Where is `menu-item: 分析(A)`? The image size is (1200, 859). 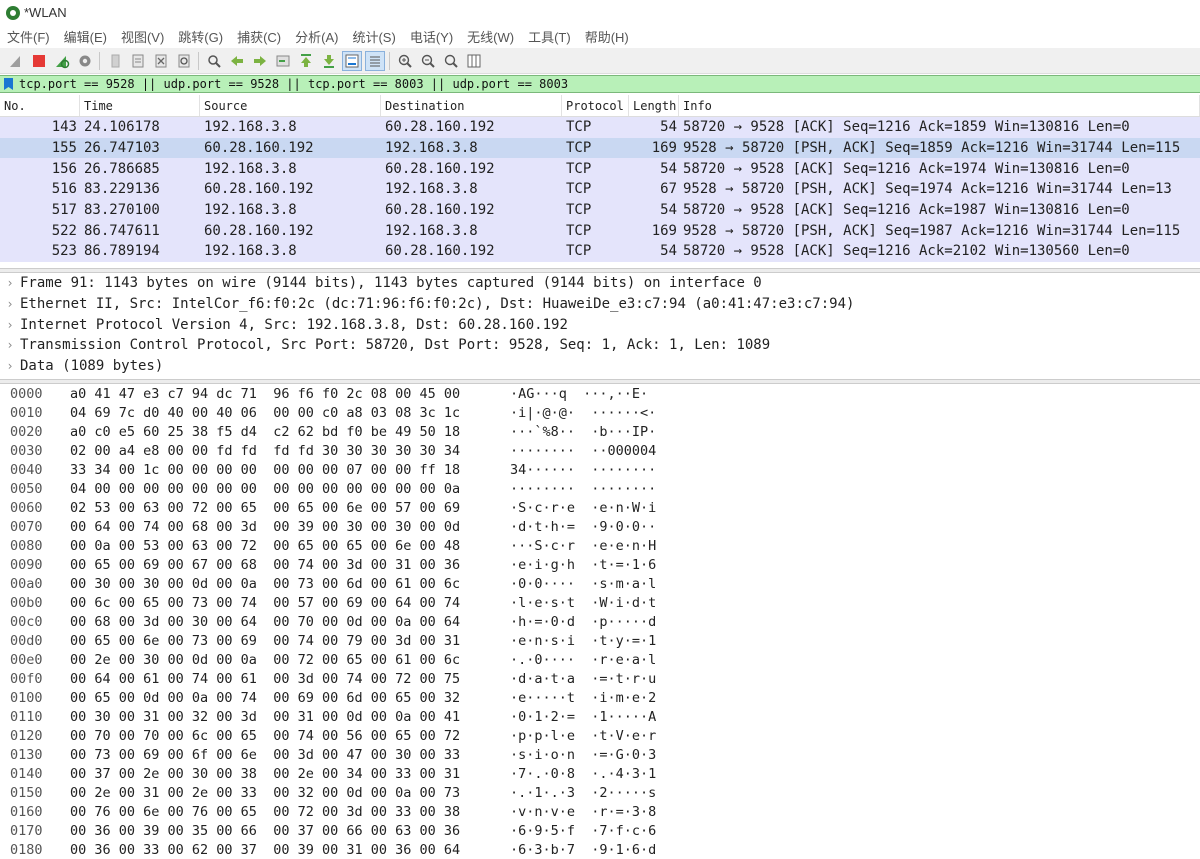 menu-item: 分析(A) is located at coordinates (316, 36).